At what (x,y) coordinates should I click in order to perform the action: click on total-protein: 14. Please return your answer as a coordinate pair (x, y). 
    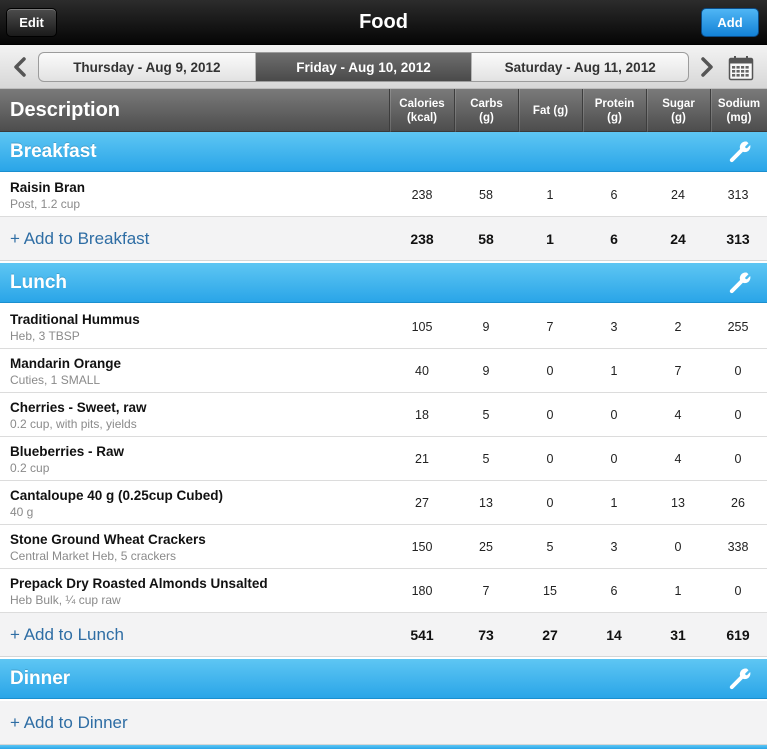
    Looking at the image, I should click on (614, 635).